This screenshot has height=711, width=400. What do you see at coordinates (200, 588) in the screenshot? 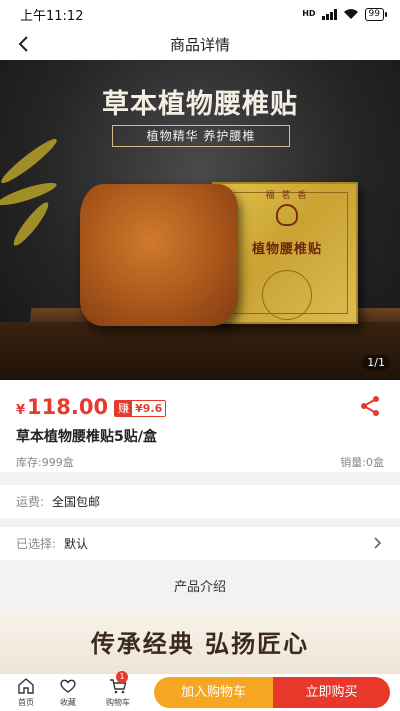
I see `section-title: 产品介绍` at bounding box center [200, 588].